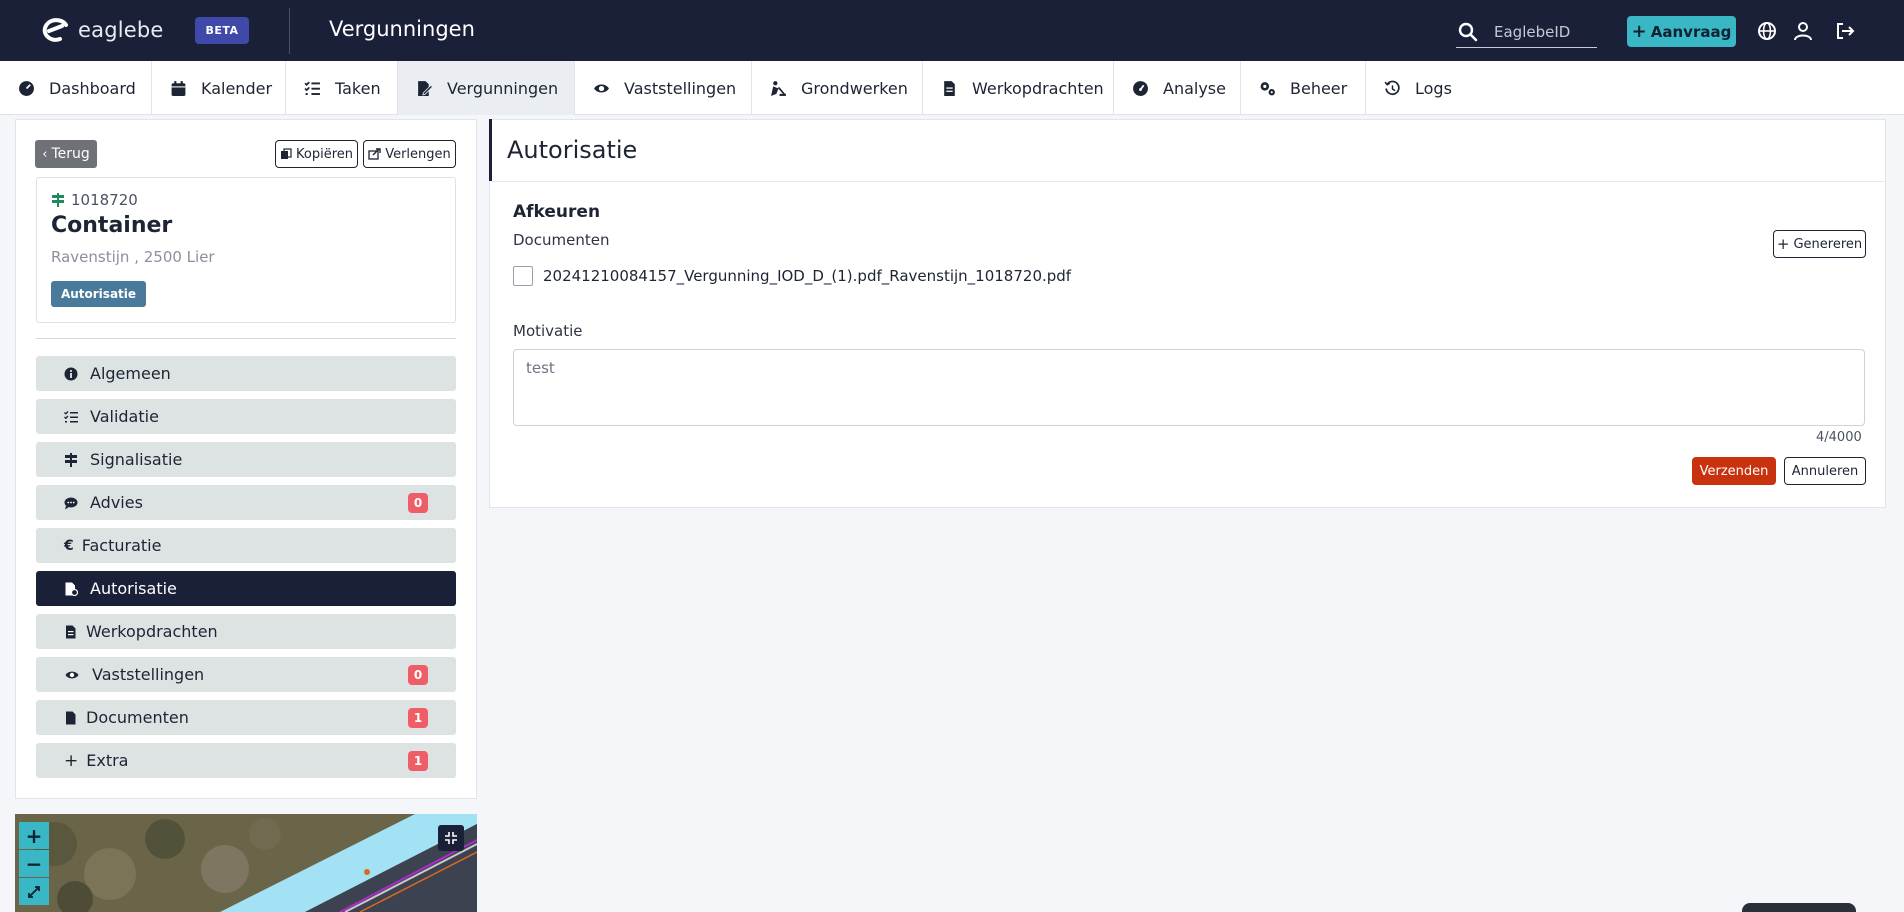 The width and height of the screenshot is (1904, 912). Describe the element at coordinates (1845, 31) in the screenshot. I see `logout-icon` at that location.